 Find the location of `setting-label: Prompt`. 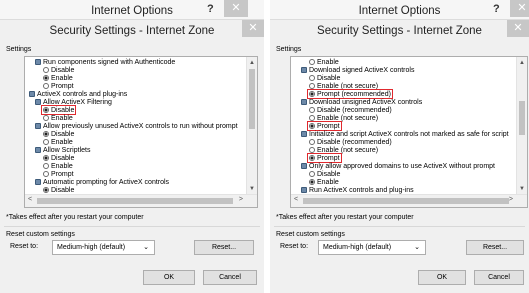

setting-label: Prompt is located at coordinates (62, 86).